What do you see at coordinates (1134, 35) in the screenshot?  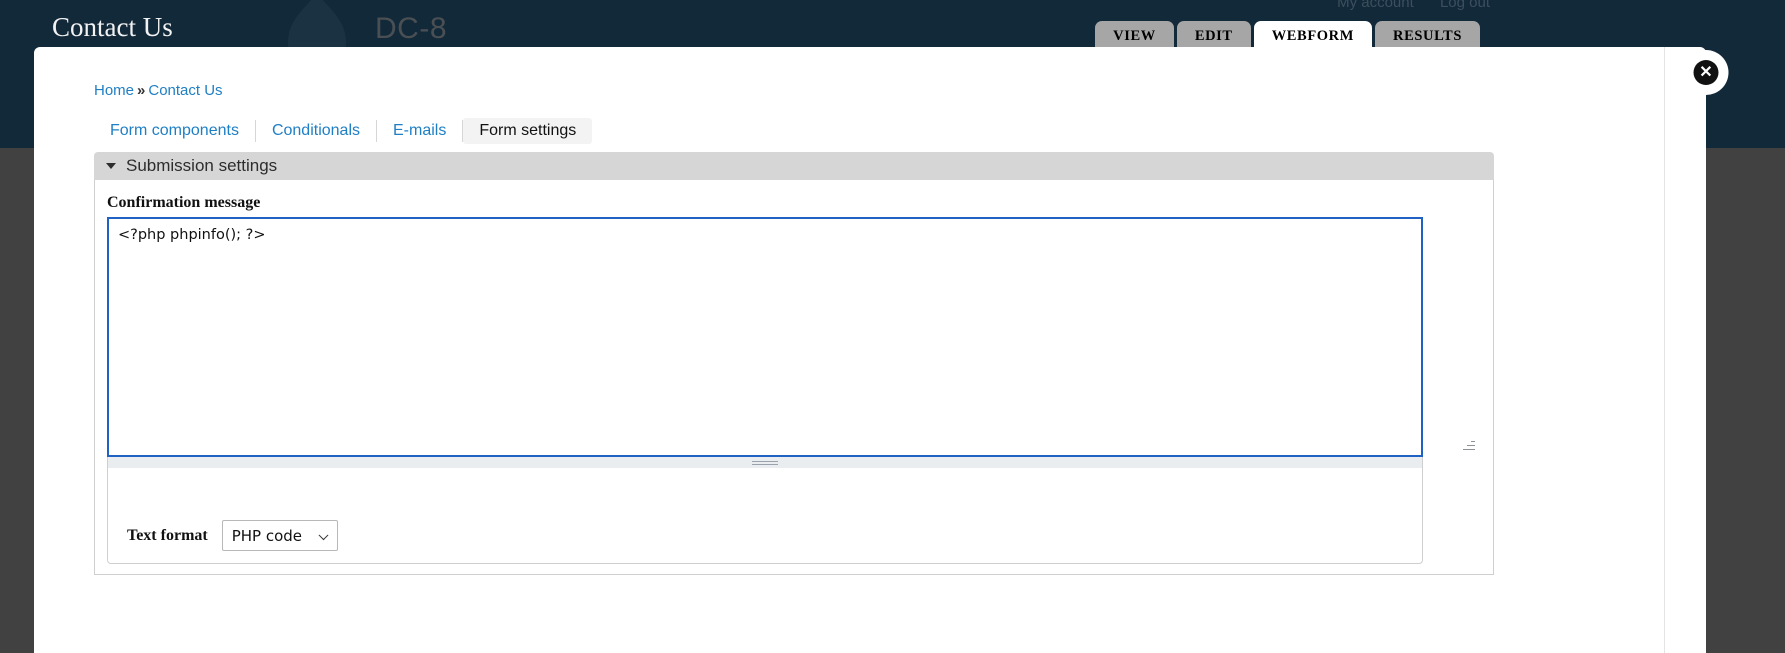 I see `primary-tab-view: VIEW` at bounding box center [1134, 35].